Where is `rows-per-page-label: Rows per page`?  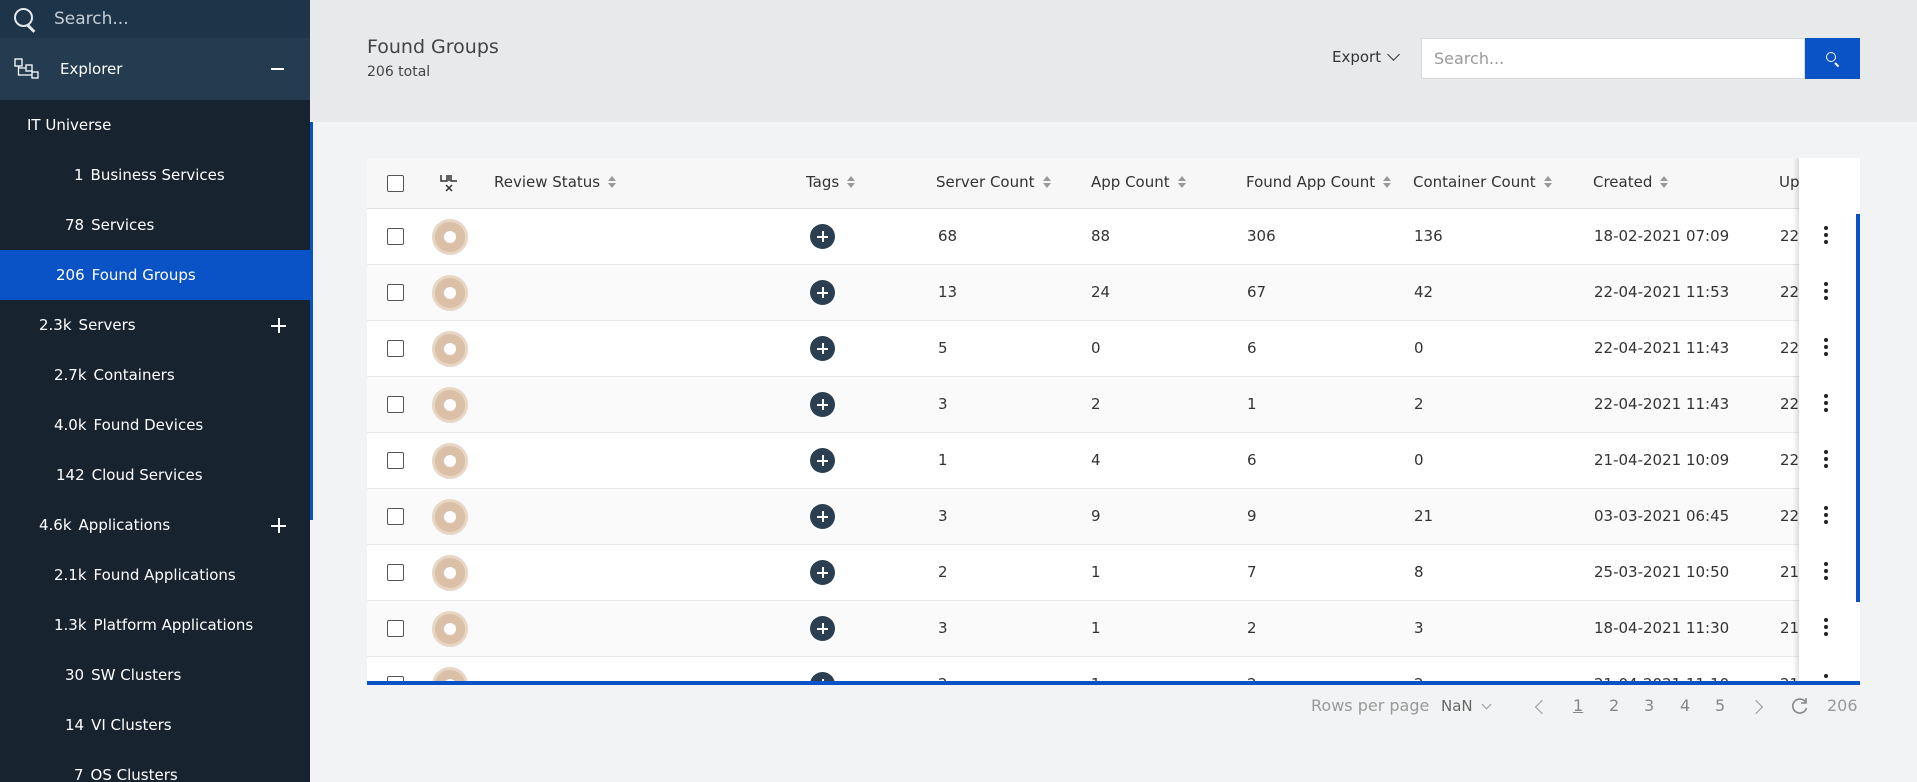
rows-per-page-label: Rows per page is located at coordinates (1370, 705).